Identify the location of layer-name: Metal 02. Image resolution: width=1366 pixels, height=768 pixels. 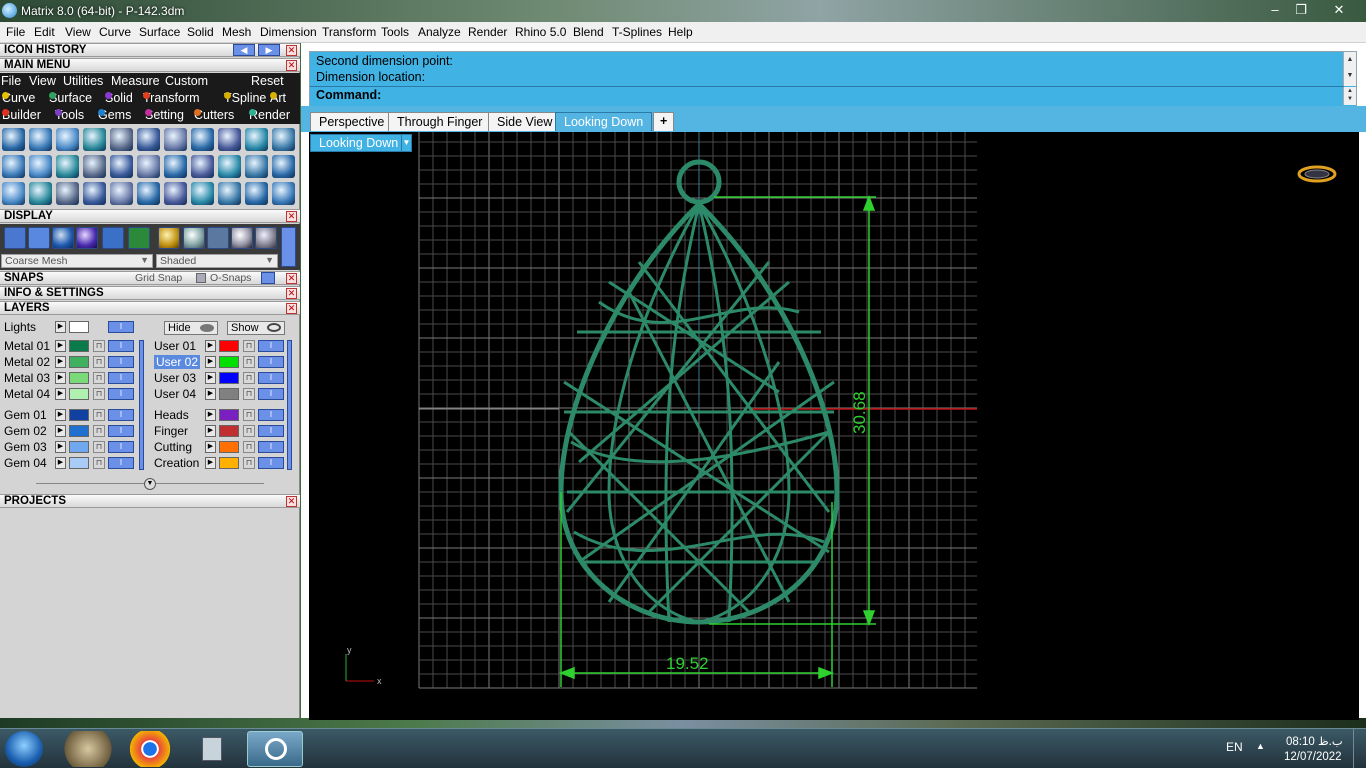
(27, 362).